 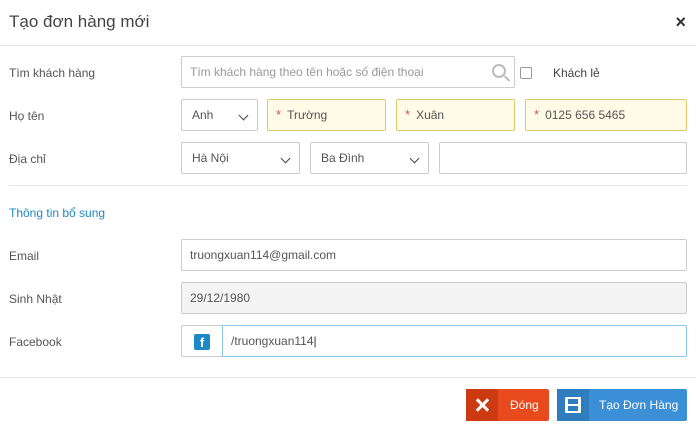 I want to click on first-name-input: * Xuân, so click(x=455, y=115).